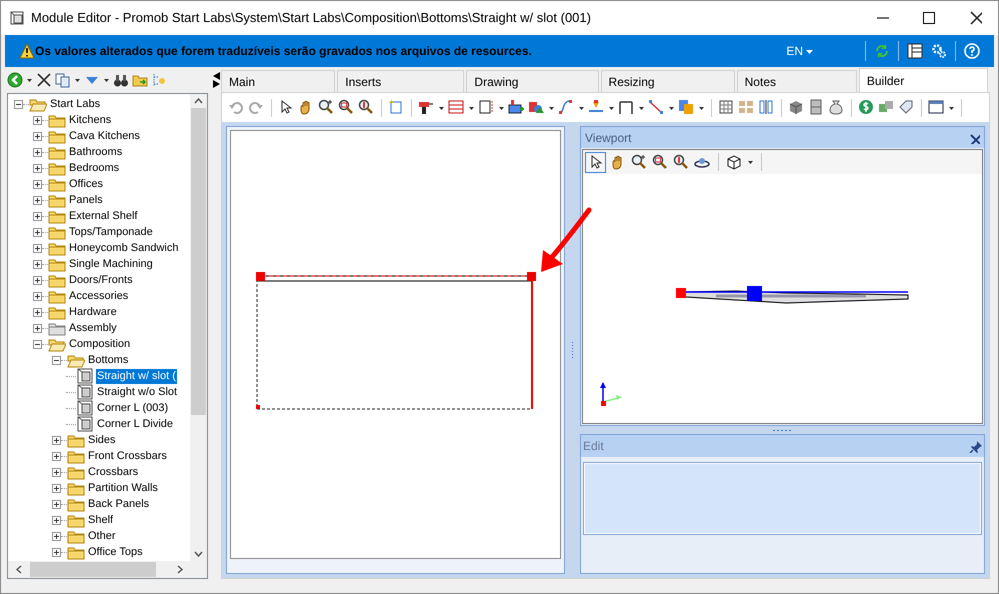 The height and width of the screenshot is (594, 999). I want to click on grid-settings-icon, so click(726, 107).